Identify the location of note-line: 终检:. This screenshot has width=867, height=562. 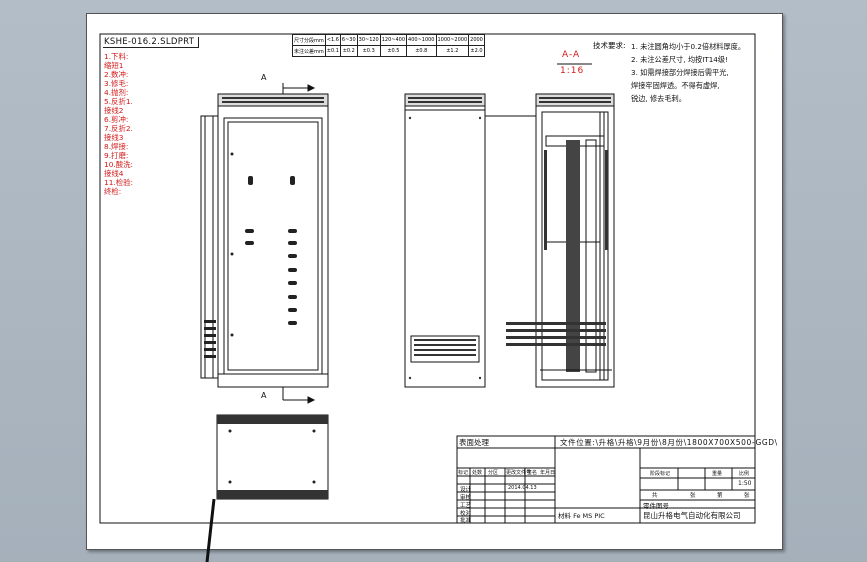
(113, 191).